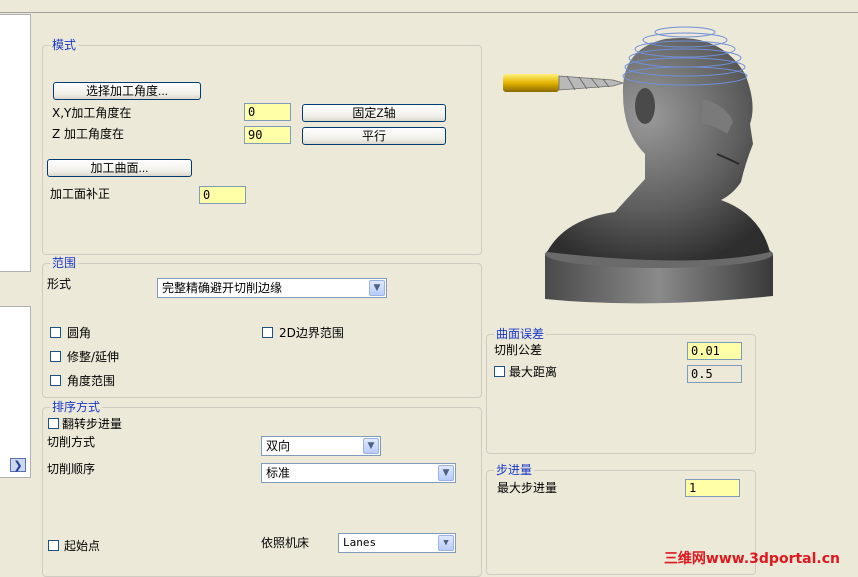  I want to click on surface-offset-label: 加工面补正, so click(80, 194).